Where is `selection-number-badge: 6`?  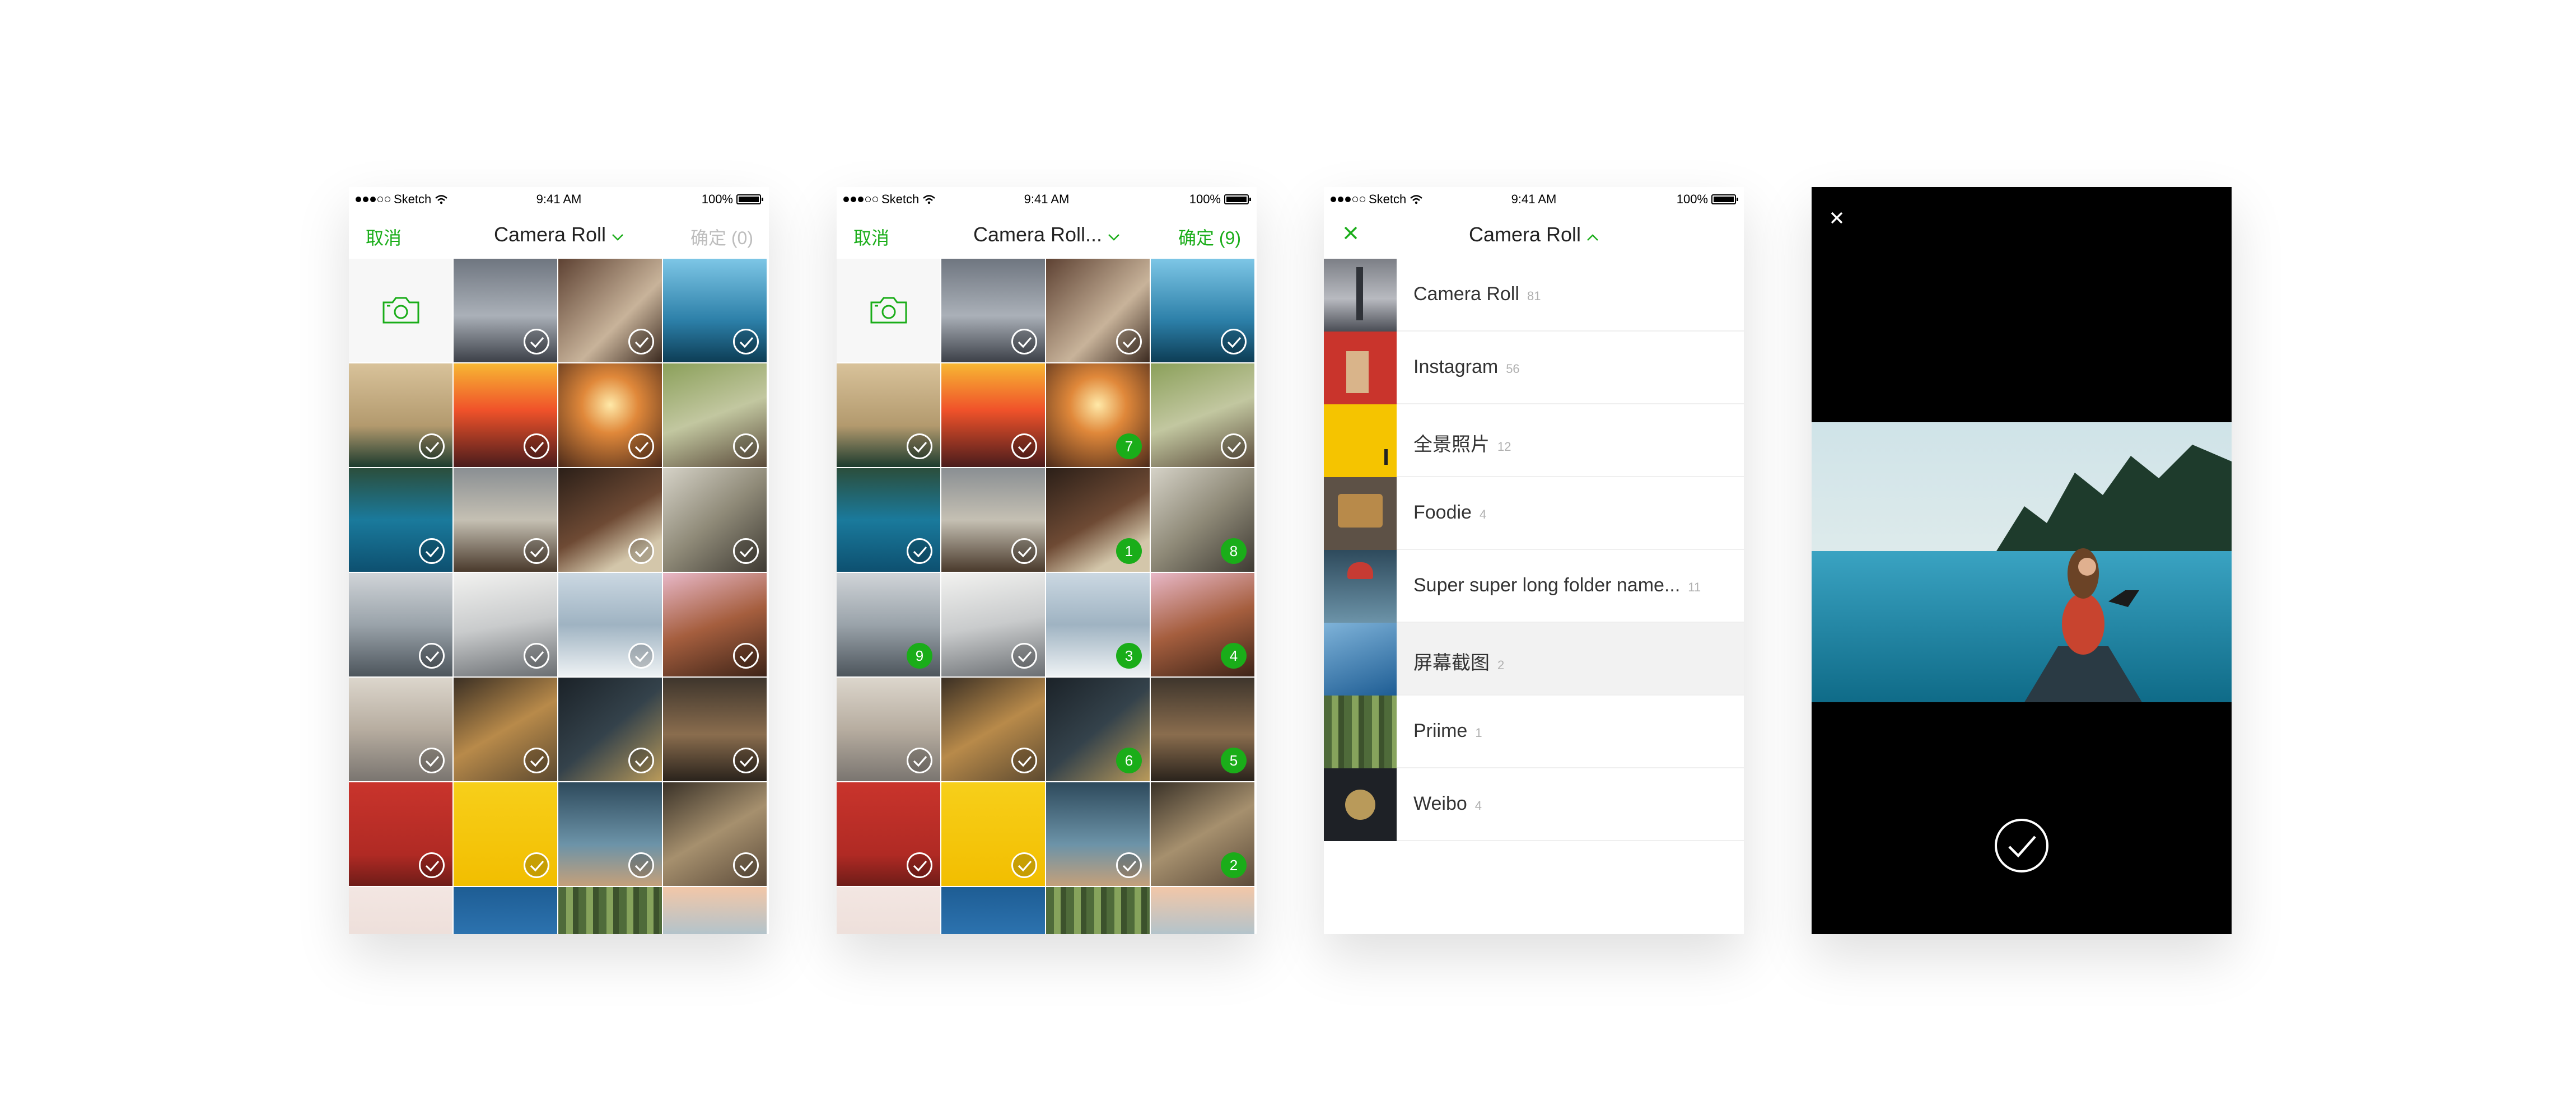
selection-number-badge: 6 is located at coordinates (1129, 761).